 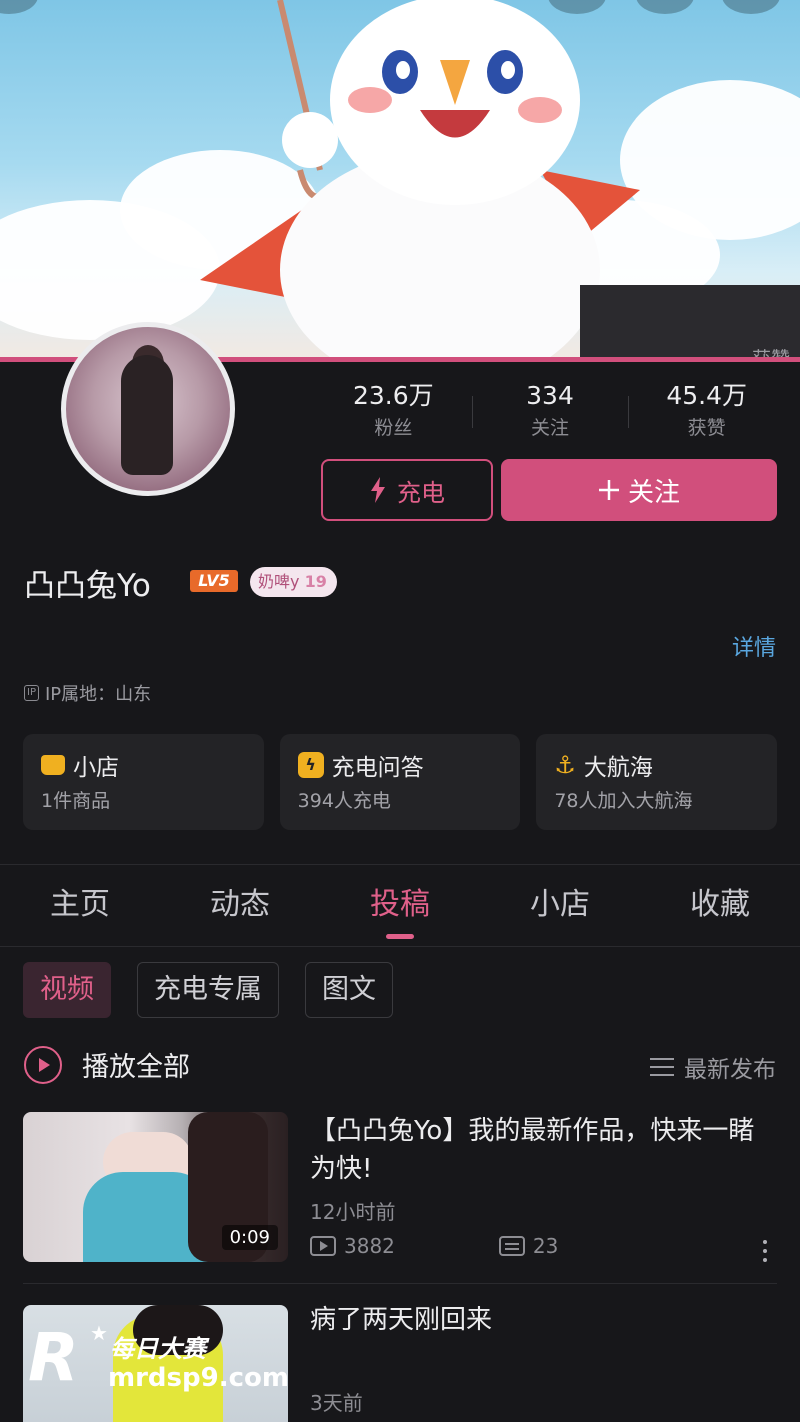 I want to click on stat-label: 粉丝, so click(x=393, y=428).